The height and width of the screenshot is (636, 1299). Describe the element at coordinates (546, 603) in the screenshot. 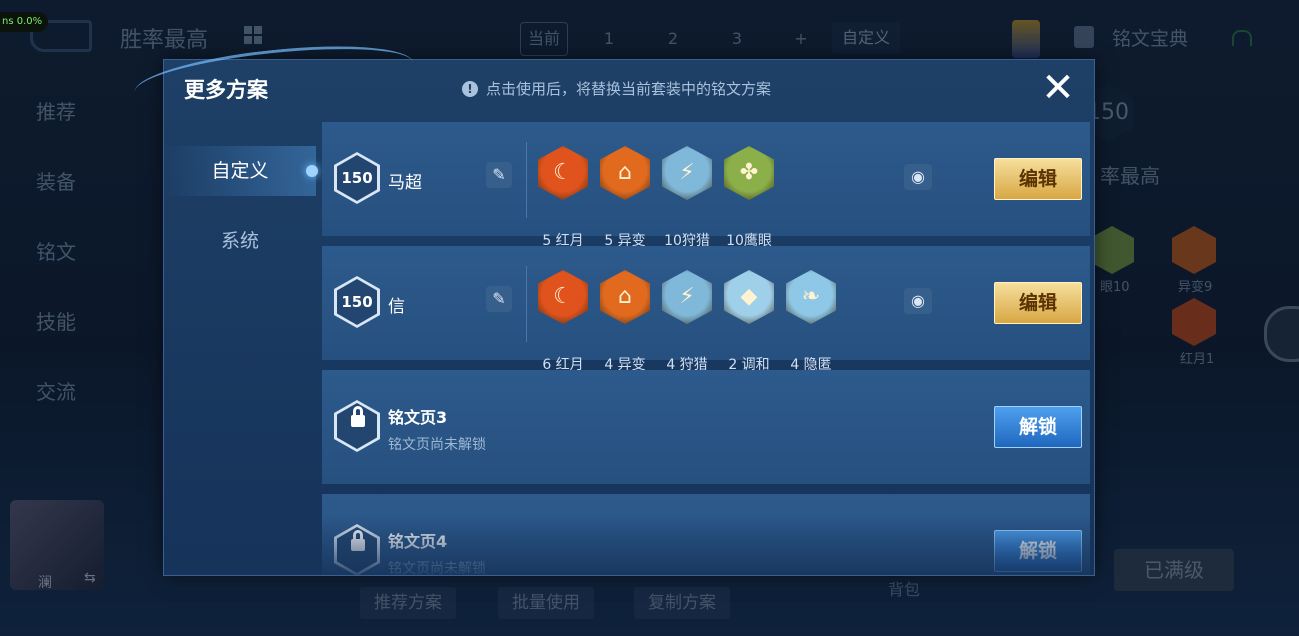

I see `batch-use-button: 批量使用` at that location.